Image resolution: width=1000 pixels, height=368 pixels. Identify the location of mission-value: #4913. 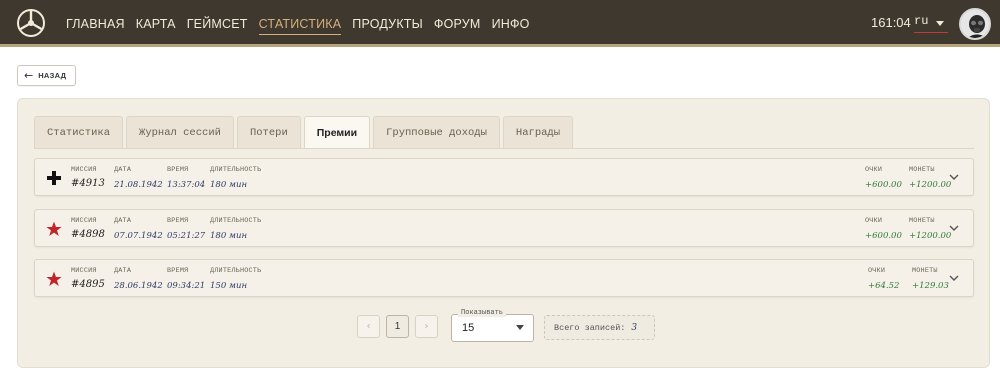
(88, 183).